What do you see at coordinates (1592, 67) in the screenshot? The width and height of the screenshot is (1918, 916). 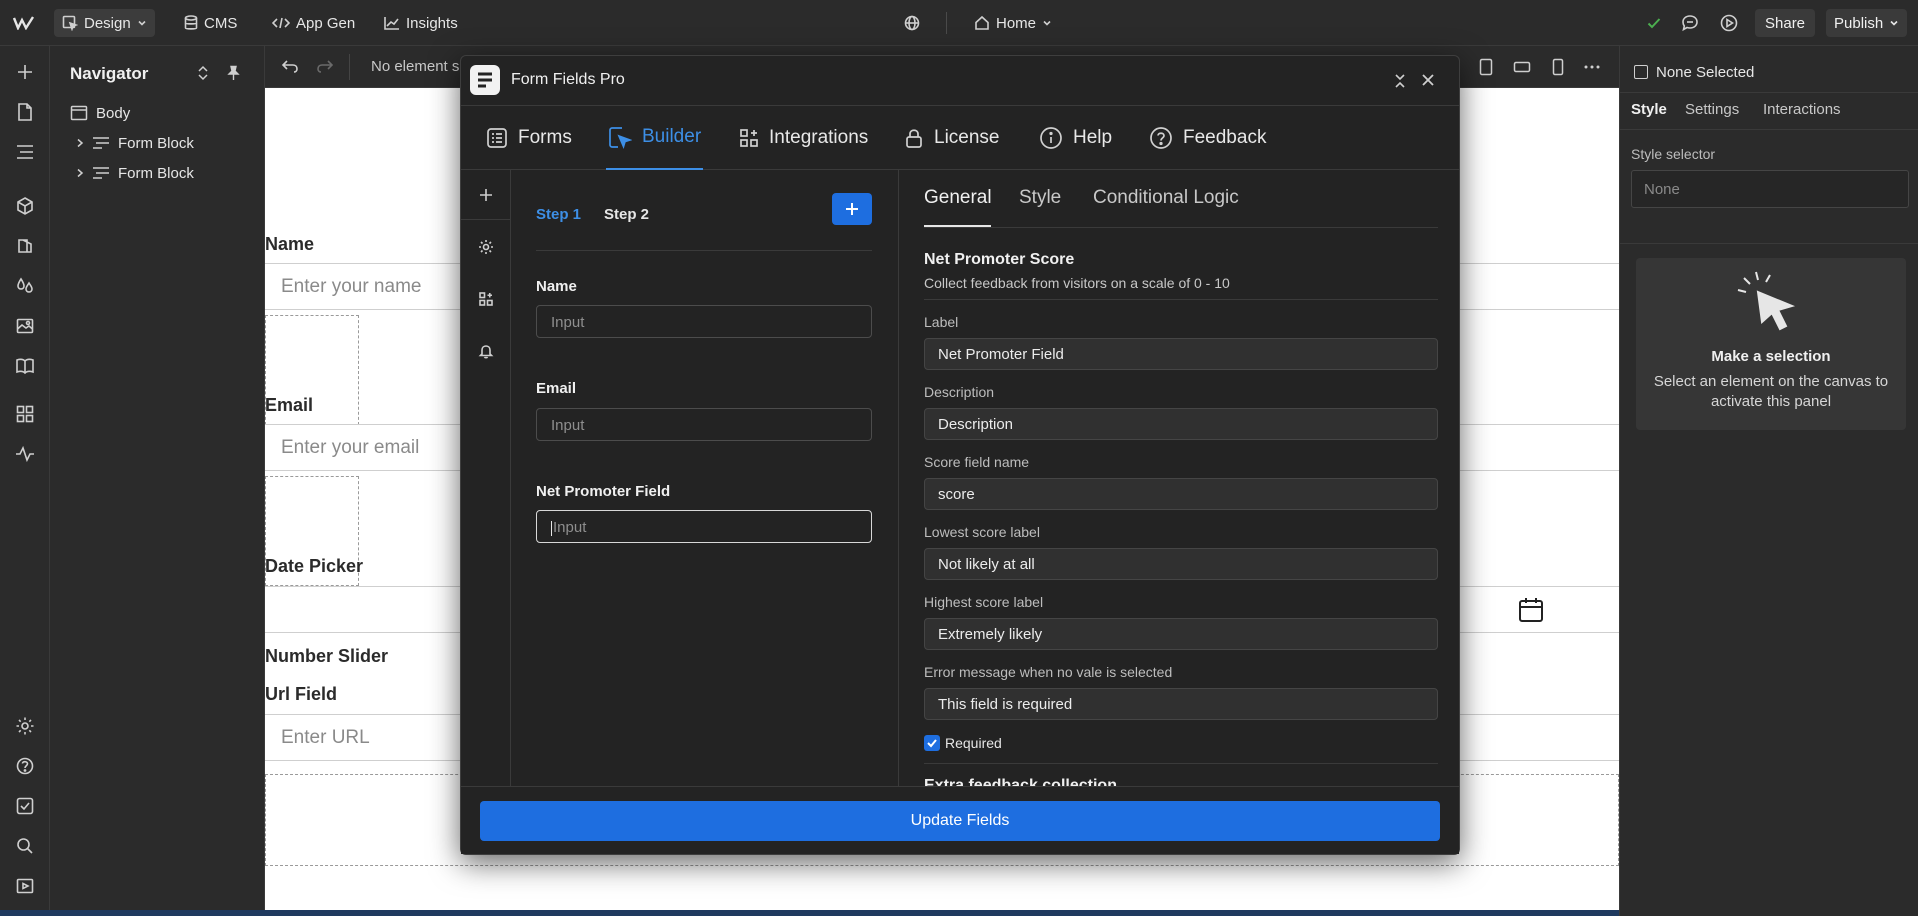 I see `more-options-icon` at bounding box center [1592, 67].